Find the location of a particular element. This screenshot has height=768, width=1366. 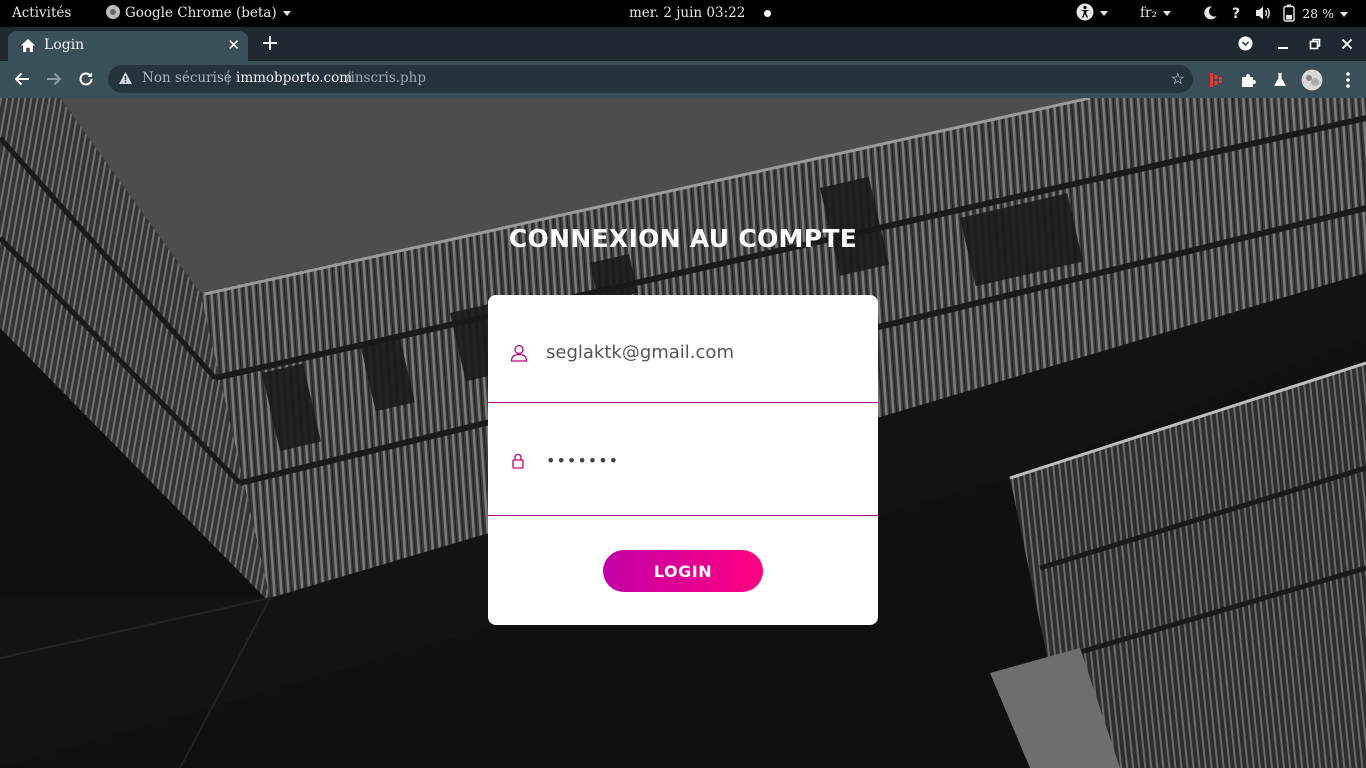

restore-icon is located at coordinates (1315, 44).